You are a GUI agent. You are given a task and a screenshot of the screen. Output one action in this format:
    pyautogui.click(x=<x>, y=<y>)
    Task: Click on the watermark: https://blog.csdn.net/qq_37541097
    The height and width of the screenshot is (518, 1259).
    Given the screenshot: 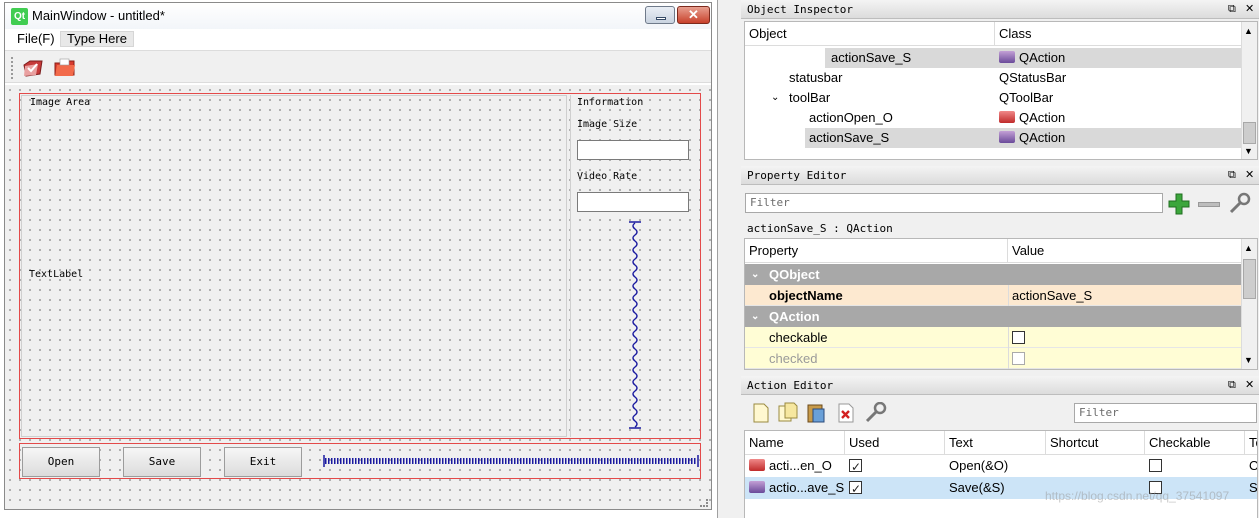 What is the action you would take?
    pyautogui.click(x=1137, y=496)
    